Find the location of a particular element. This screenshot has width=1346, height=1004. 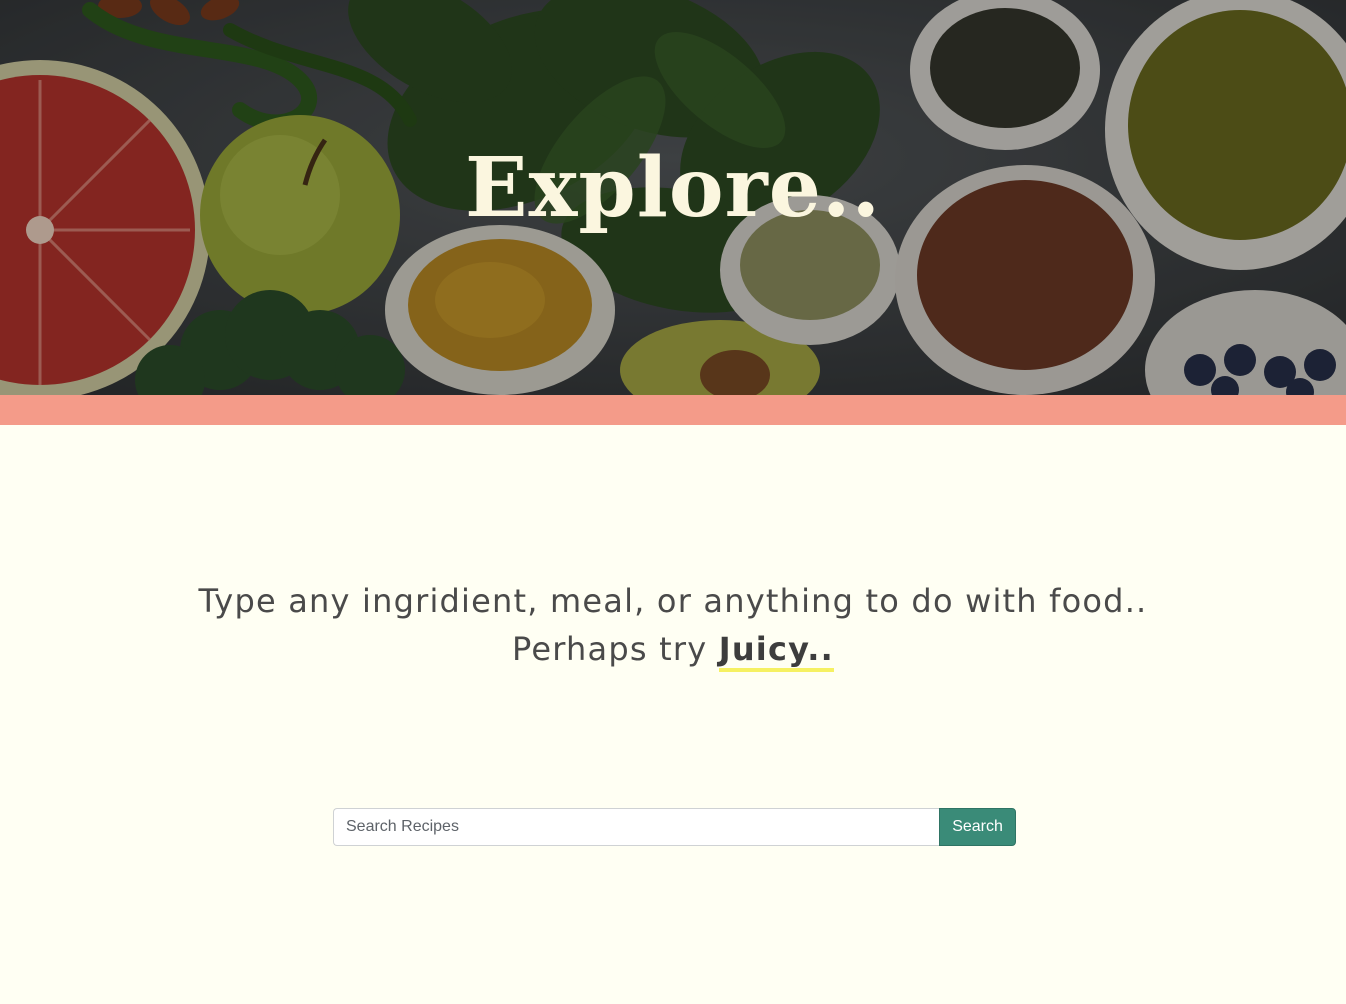

search-button: Search is located at coordinates (977, 827).